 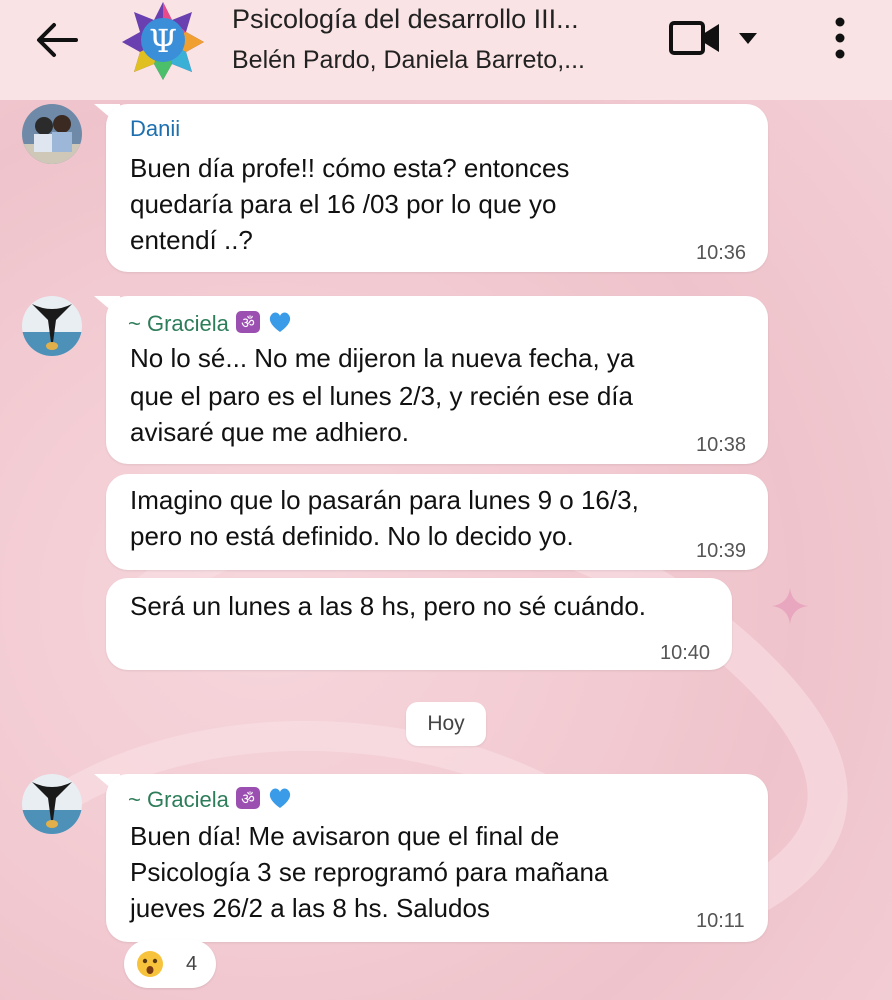 What do you see at coordinates (720, 921) in the screenshot?
I see `message-time: 10:11` at bounding box center [720, 921].